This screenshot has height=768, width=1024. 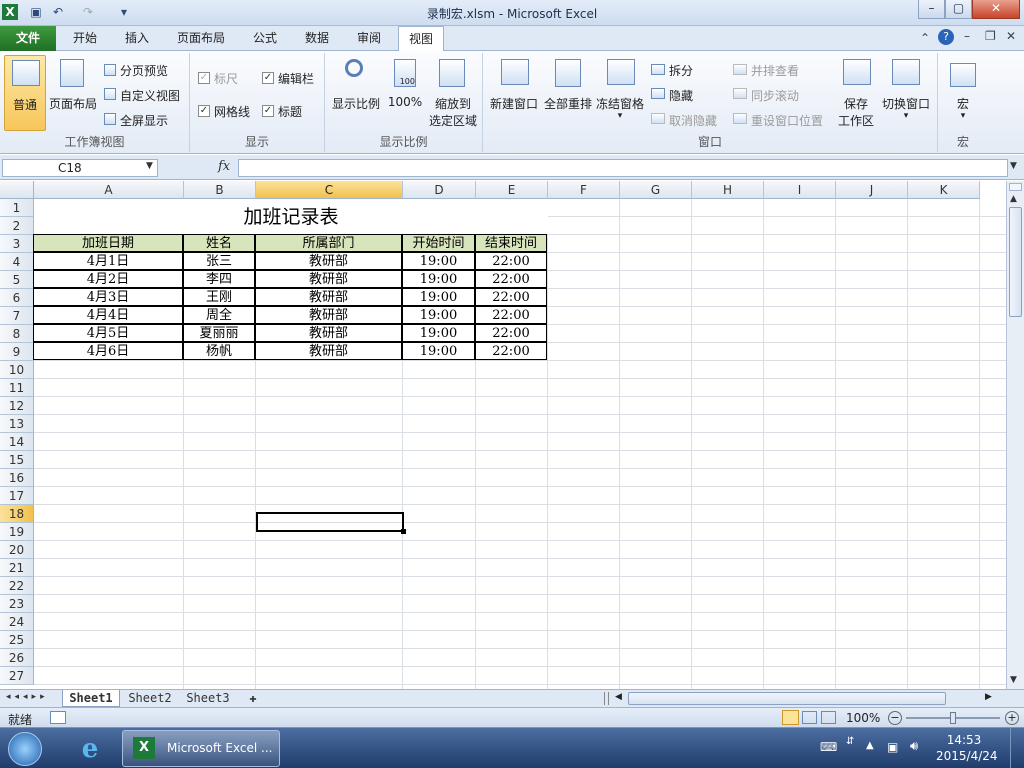 What do you see at coordinates (17, 514) in the screenshot?
I see `row-header-18: 18` at bounding box center [17, 514].